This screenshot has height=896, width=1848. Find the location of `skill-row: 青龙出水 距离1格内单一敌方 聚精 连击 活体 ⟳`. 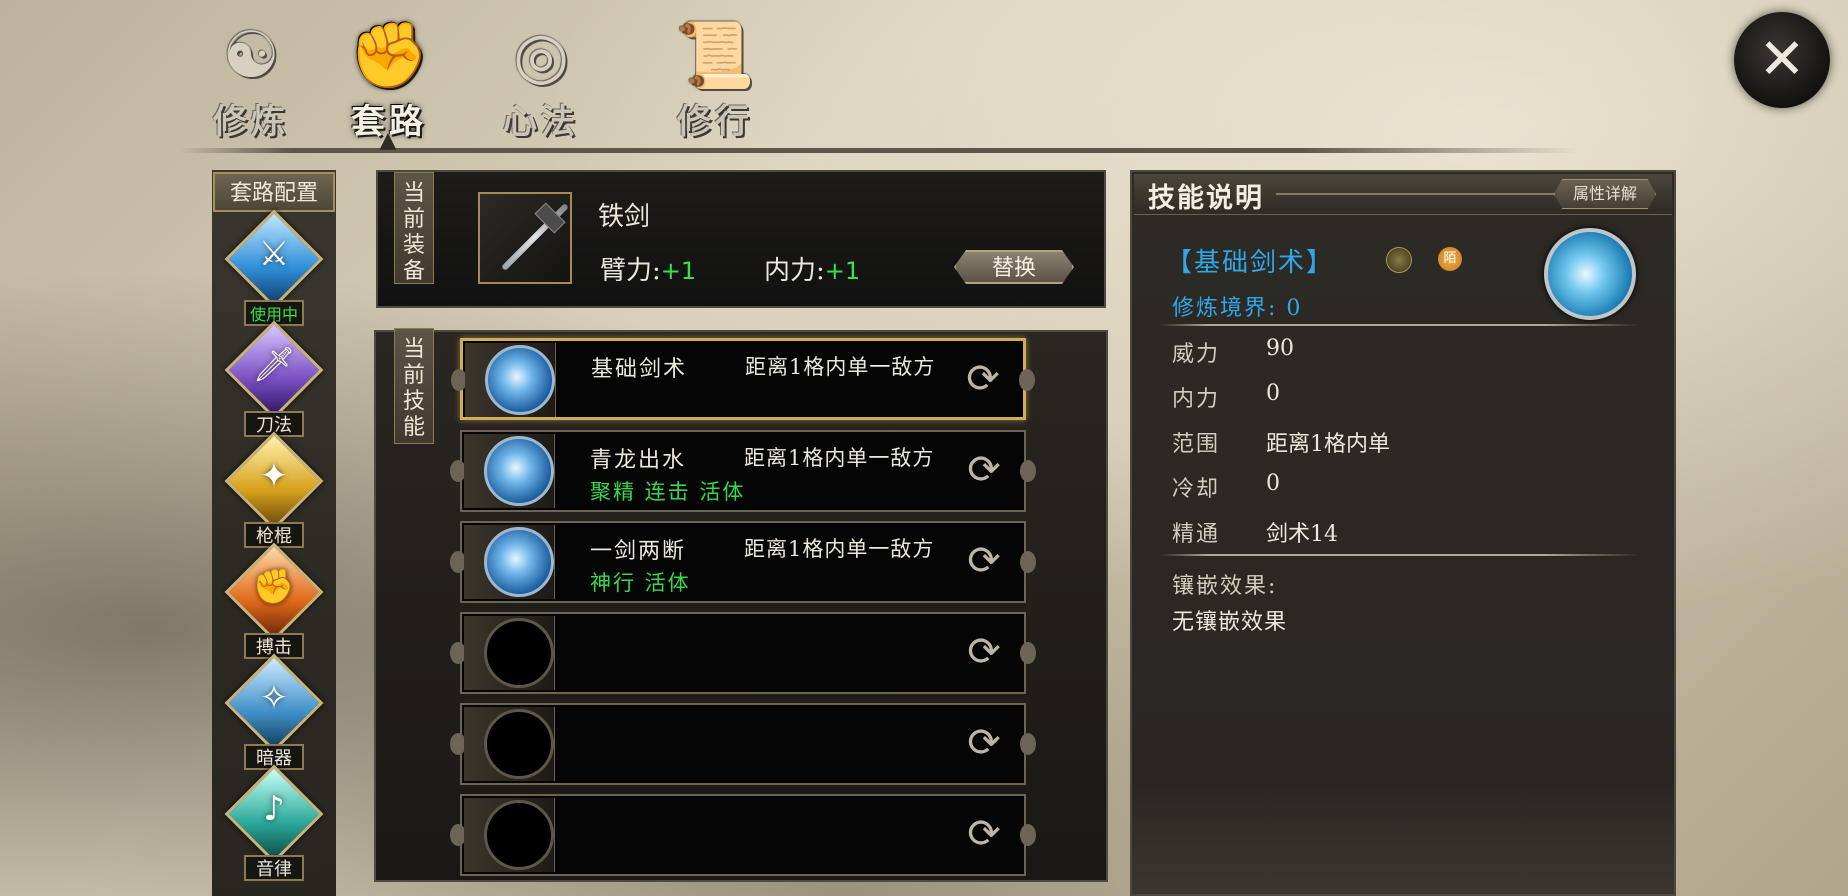

skill-row: 青龙出水 距离1格内单一敌方 聚精 连击 活体 ⟳ is located at coordinates (743, 471).